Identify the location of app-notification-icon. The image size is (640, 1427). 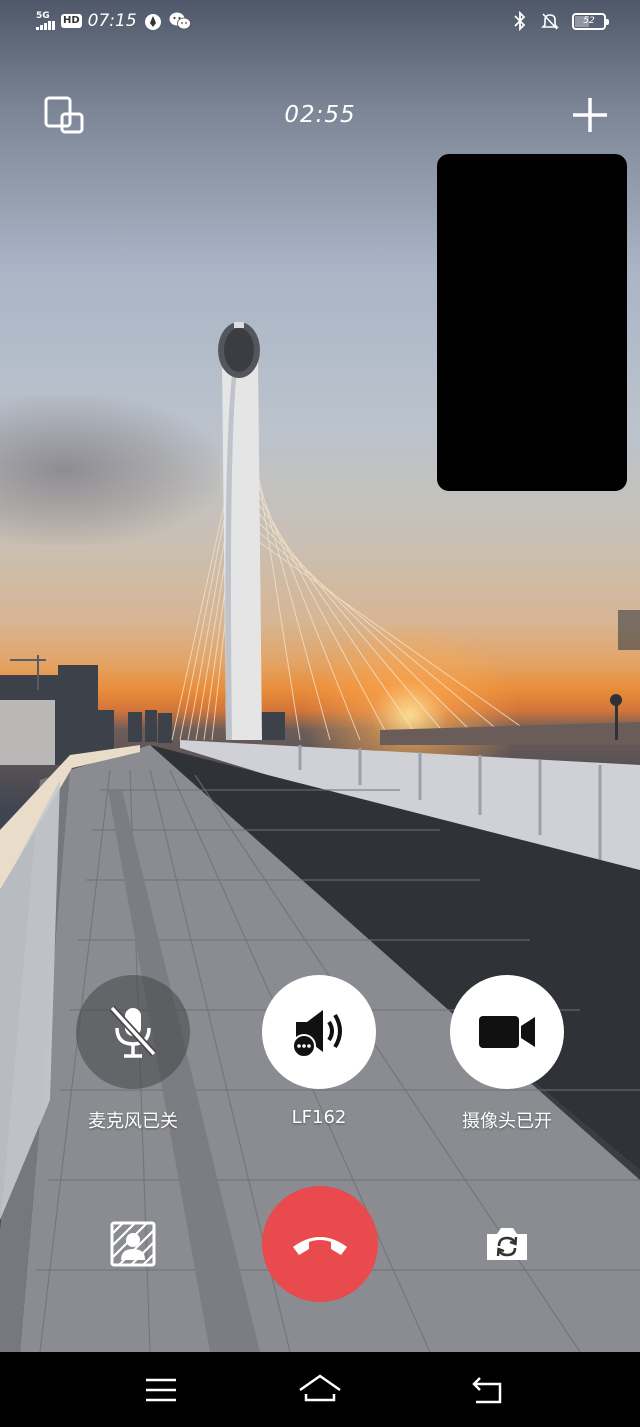
(152, 22).